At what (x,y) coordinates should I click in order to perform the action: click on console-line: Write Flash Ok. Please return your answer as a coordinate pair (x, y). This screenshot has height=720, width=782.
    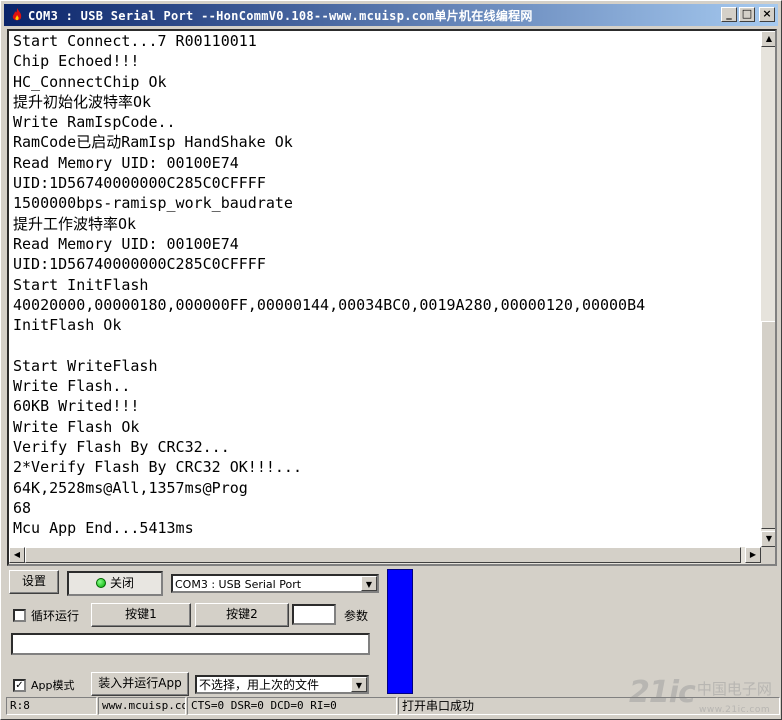
    Looking at the image, I should click on (76, 426).